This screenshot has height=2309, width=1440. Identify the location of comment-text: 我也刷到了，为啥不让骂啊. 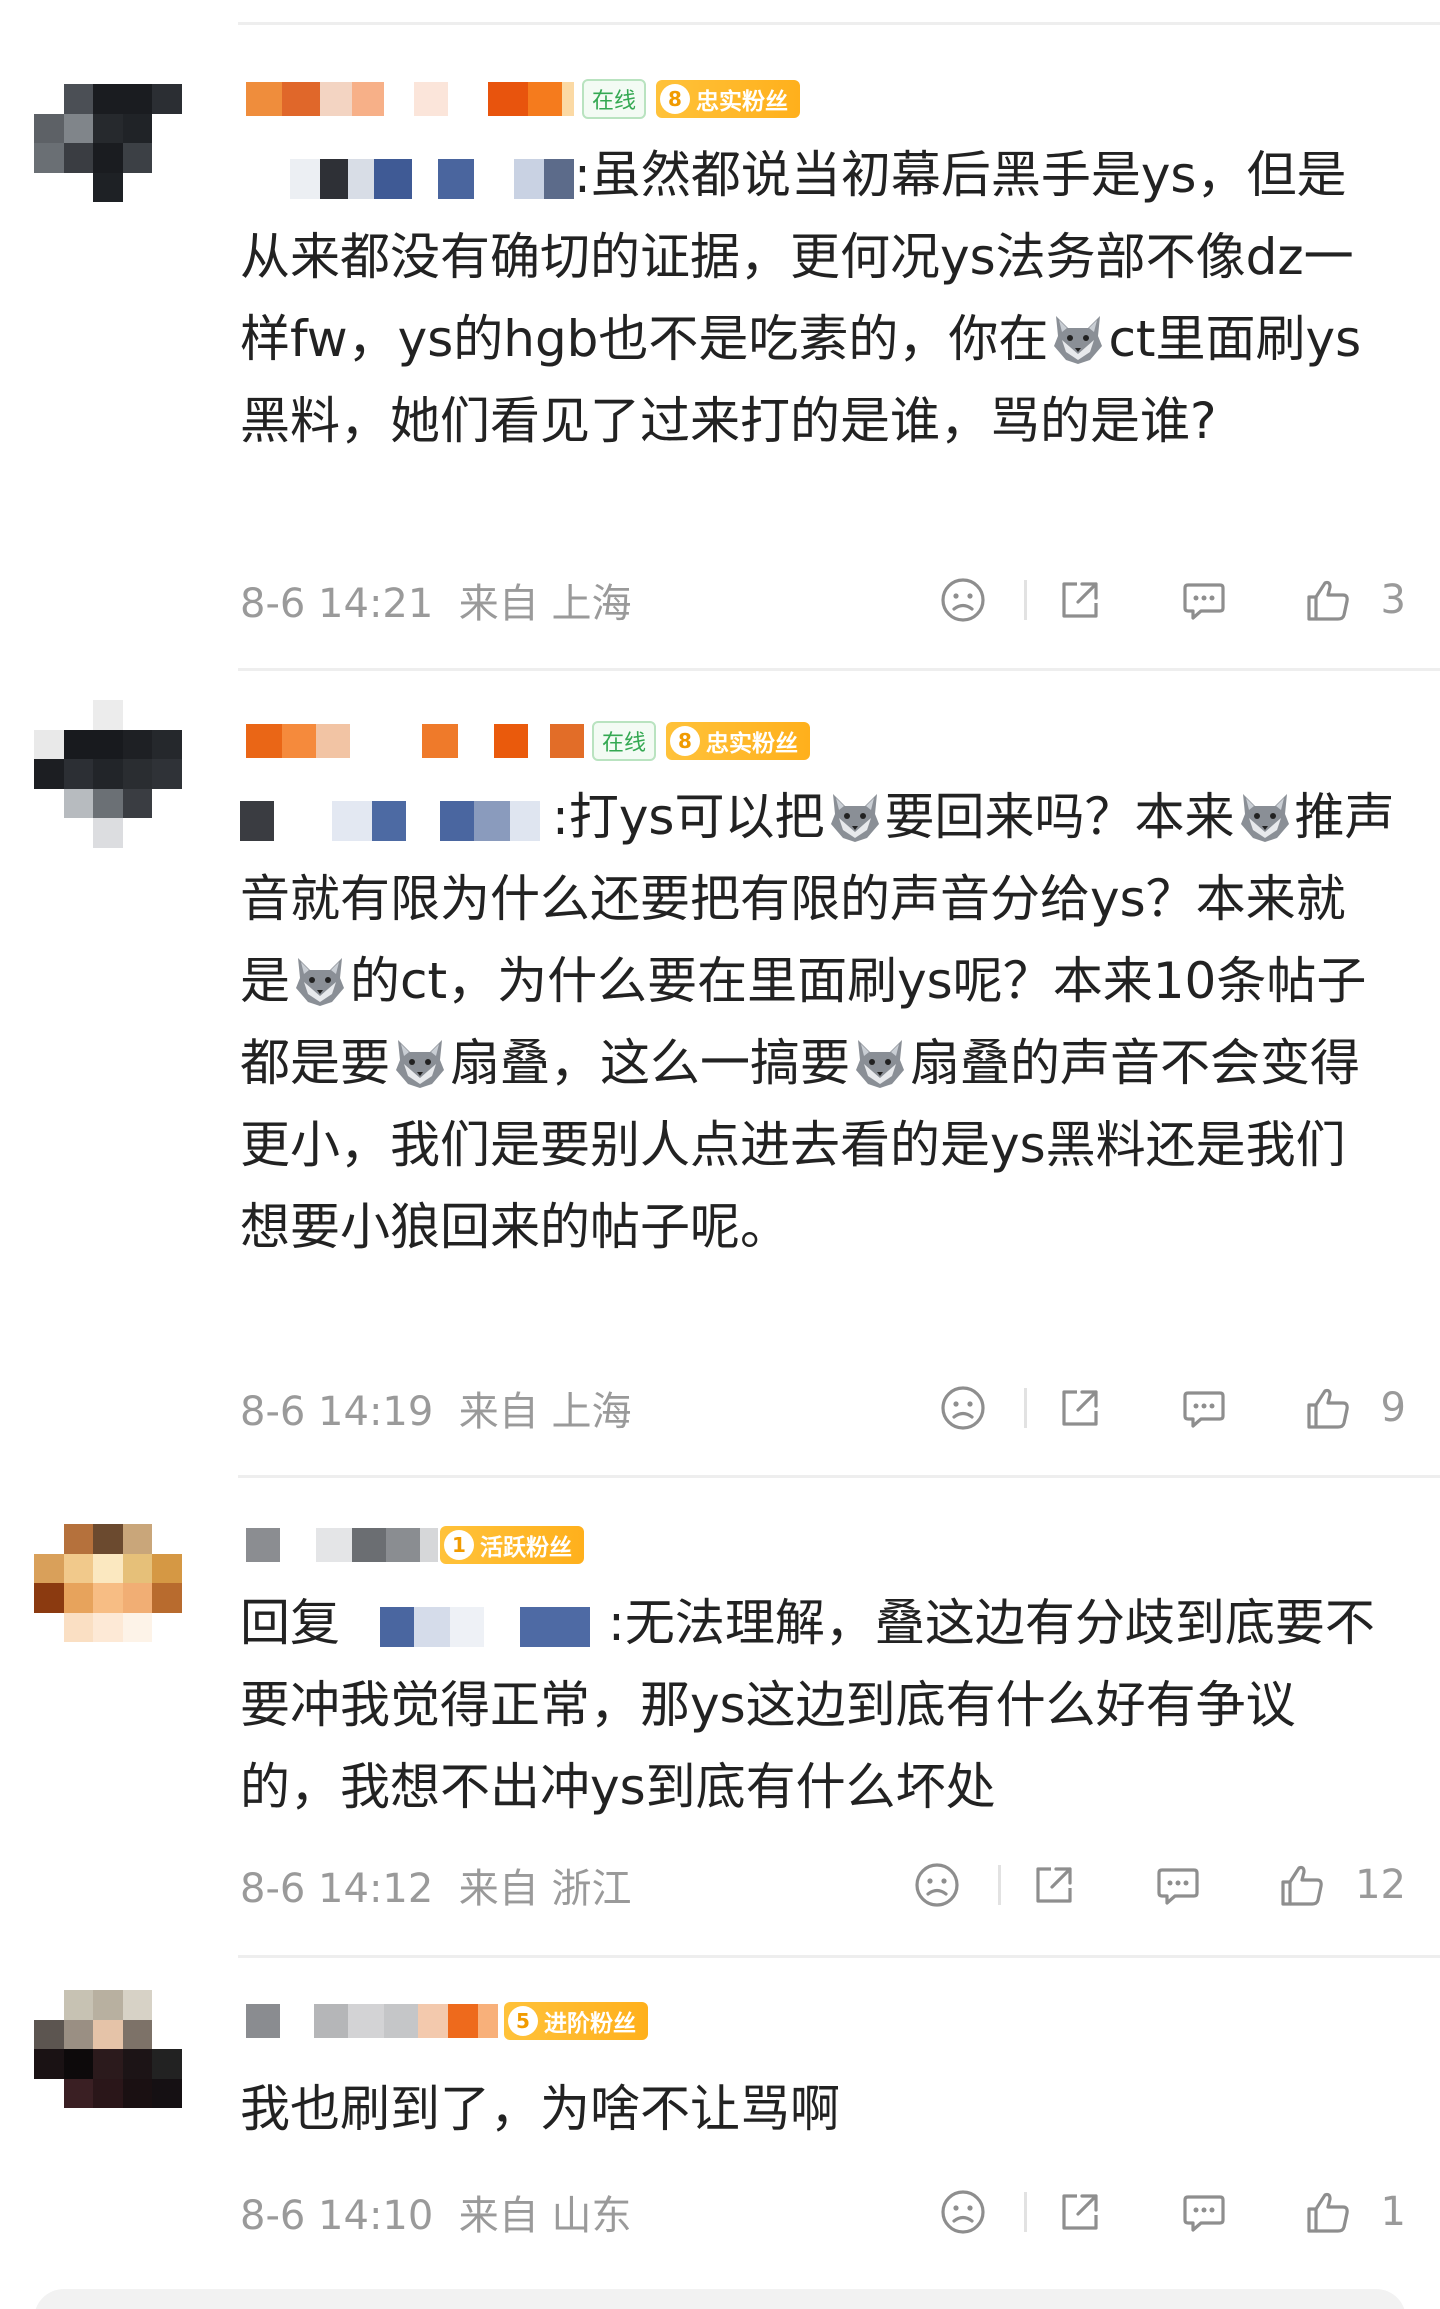
(817, 2109).